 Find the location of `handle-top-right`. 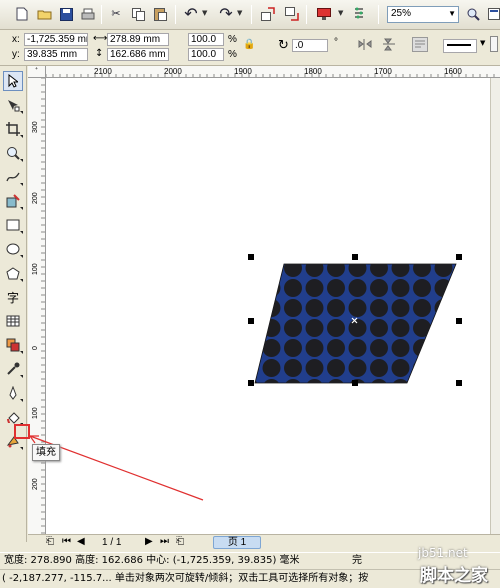

handle-top-right is located at coordinates (459, 257).